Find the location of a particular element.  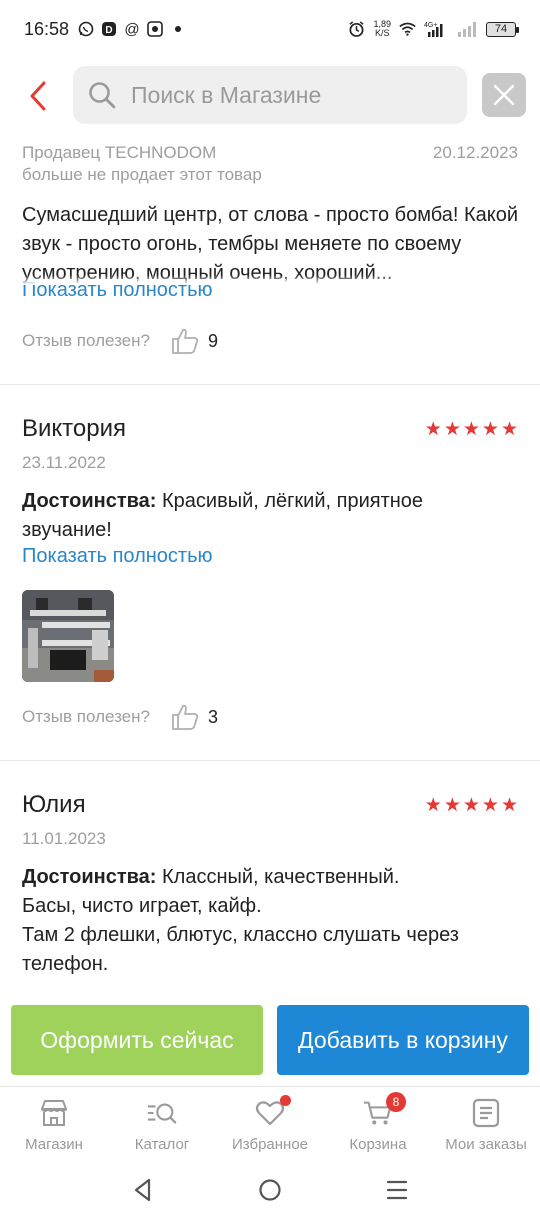

review-date: 20.12.2023 is located at coordinates (475, 152).